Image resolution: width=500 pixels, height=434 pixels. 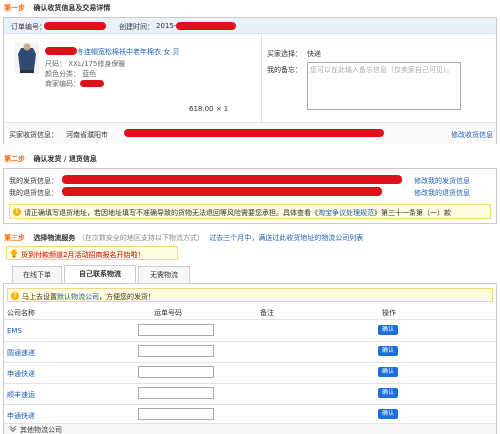 I want to click on confirm-button-yto: 确认, so click(x=388, y=351).